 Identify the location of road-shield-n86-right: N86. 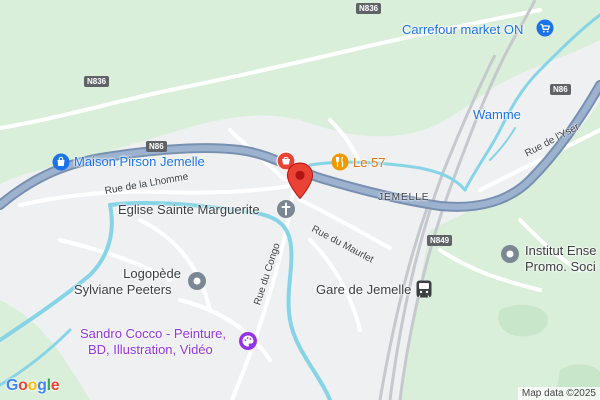
(560, 89).